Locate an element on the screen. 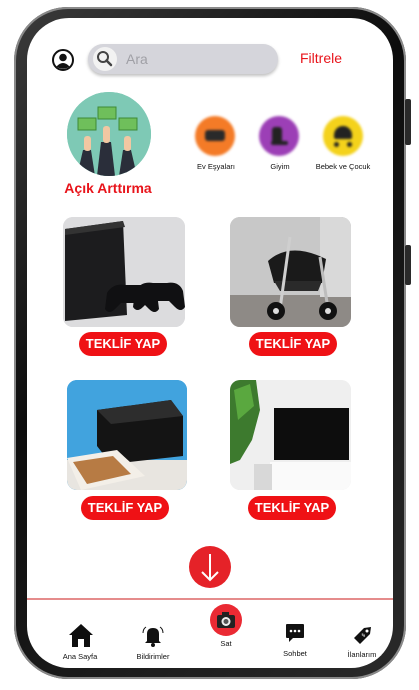  product-image-television is located at coordinates (290, 435).